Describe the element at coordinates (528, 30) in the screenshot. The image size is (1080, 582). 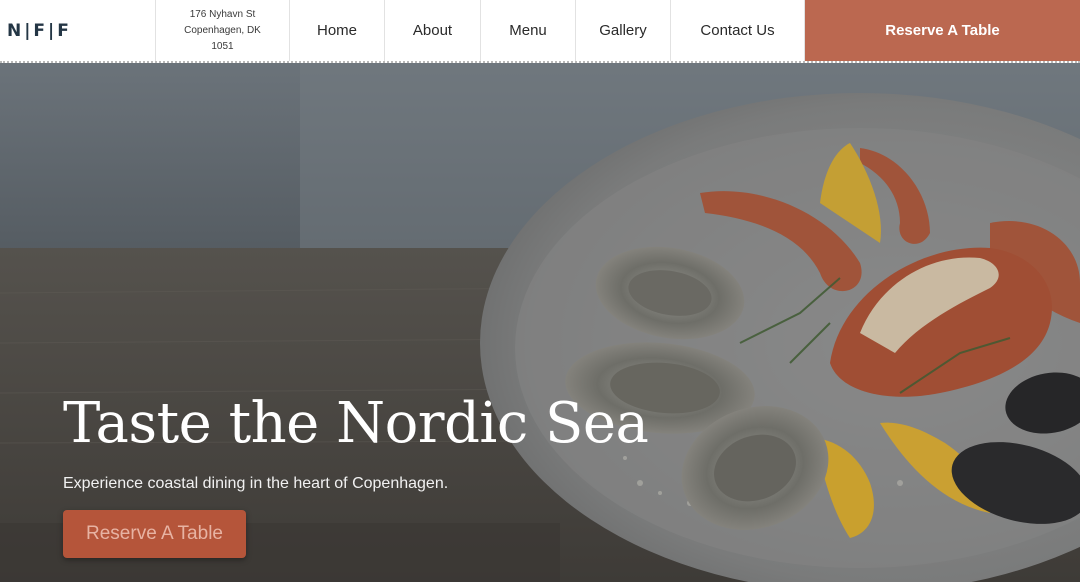
I see `nav-menu: Menu` at that location.